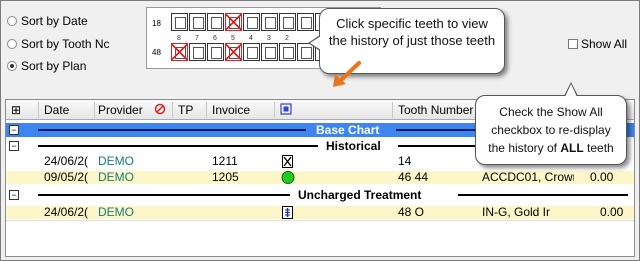 This screenshot has height=261, width=640. I want to click on show-all-option: Show All, so click(597, 44).